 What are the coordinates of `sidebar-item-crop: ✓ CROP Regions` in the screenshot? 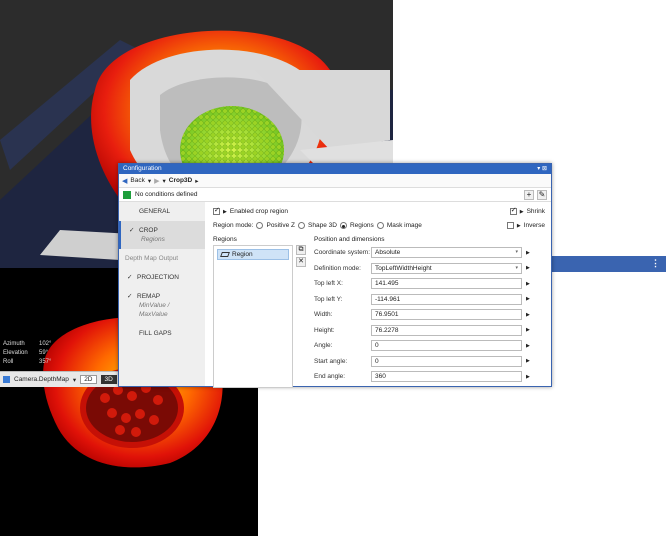 It's located at (162, 235).